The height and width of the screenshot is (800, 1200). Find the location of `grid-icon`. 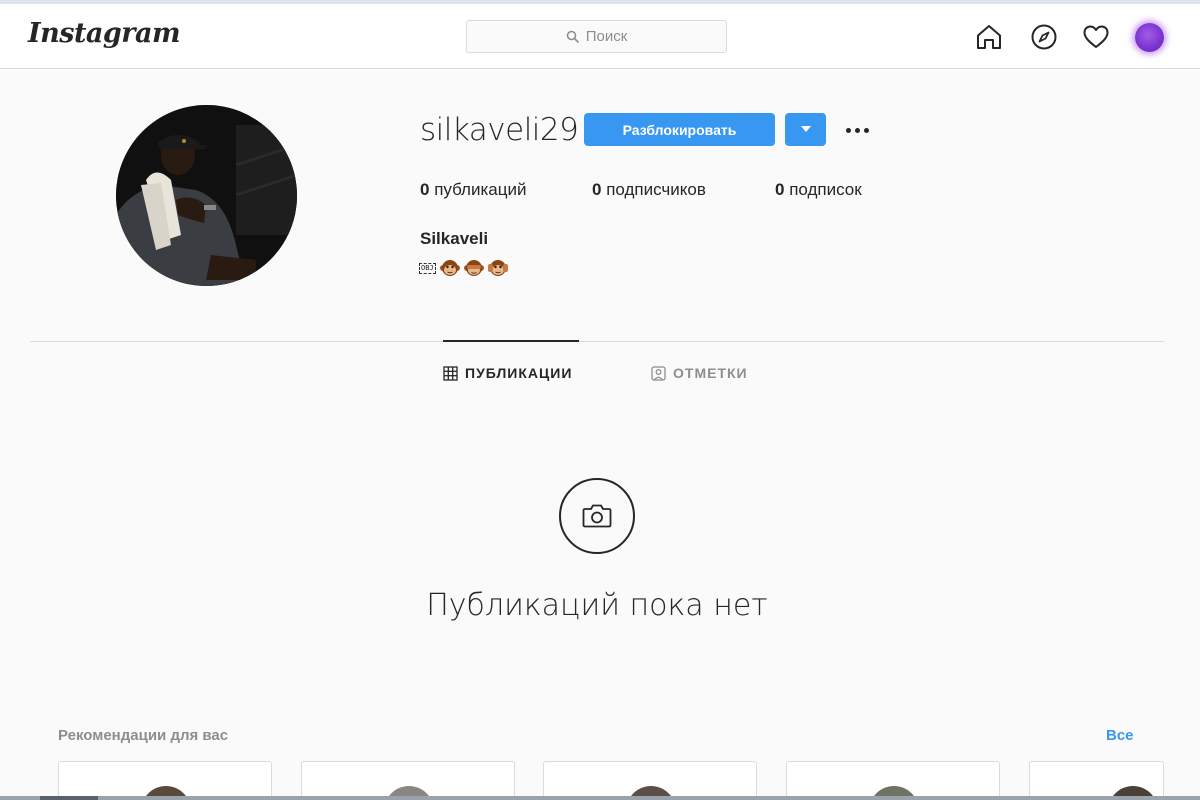

grid-icon is located at coordinates (450, 373).